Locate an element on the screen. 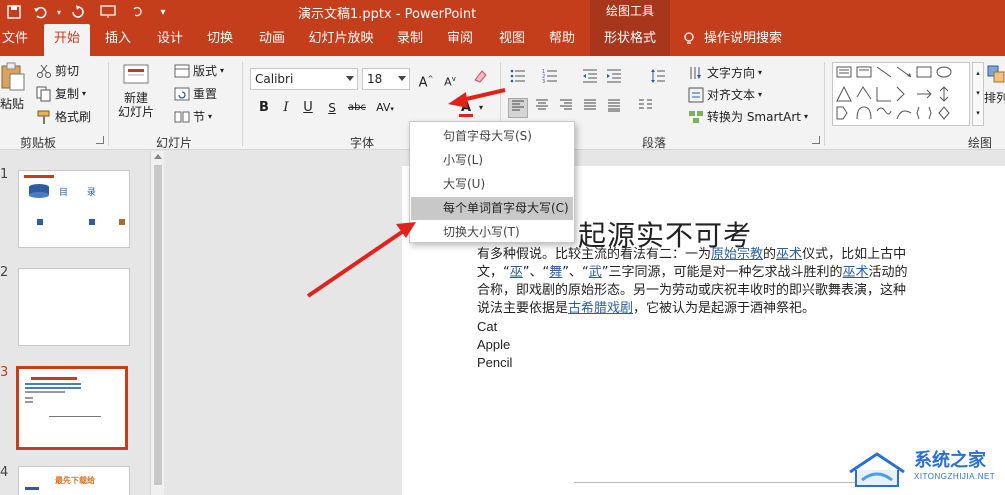  save-icon is located at coordinates (14, 12).